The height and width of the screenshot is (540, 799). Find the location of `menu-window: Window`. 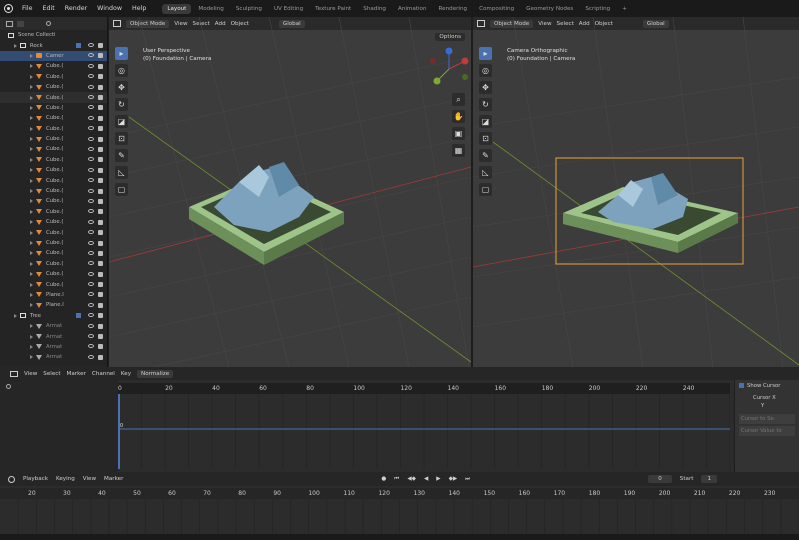

menu-window: Window is located at coordinates (109, 8).